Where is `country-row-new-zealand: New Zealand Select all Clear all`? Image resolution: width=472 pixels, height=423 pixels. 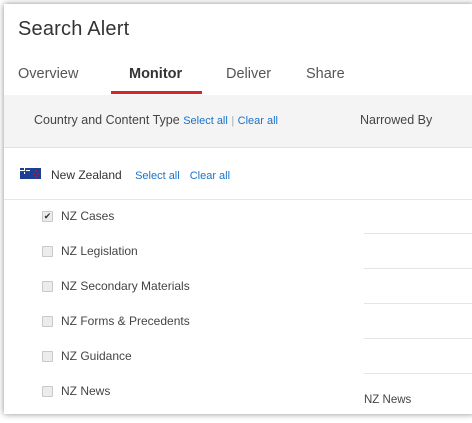 country-row-new-zealand: New Zealand Select all Clear all is located at coordinates (238, 173).